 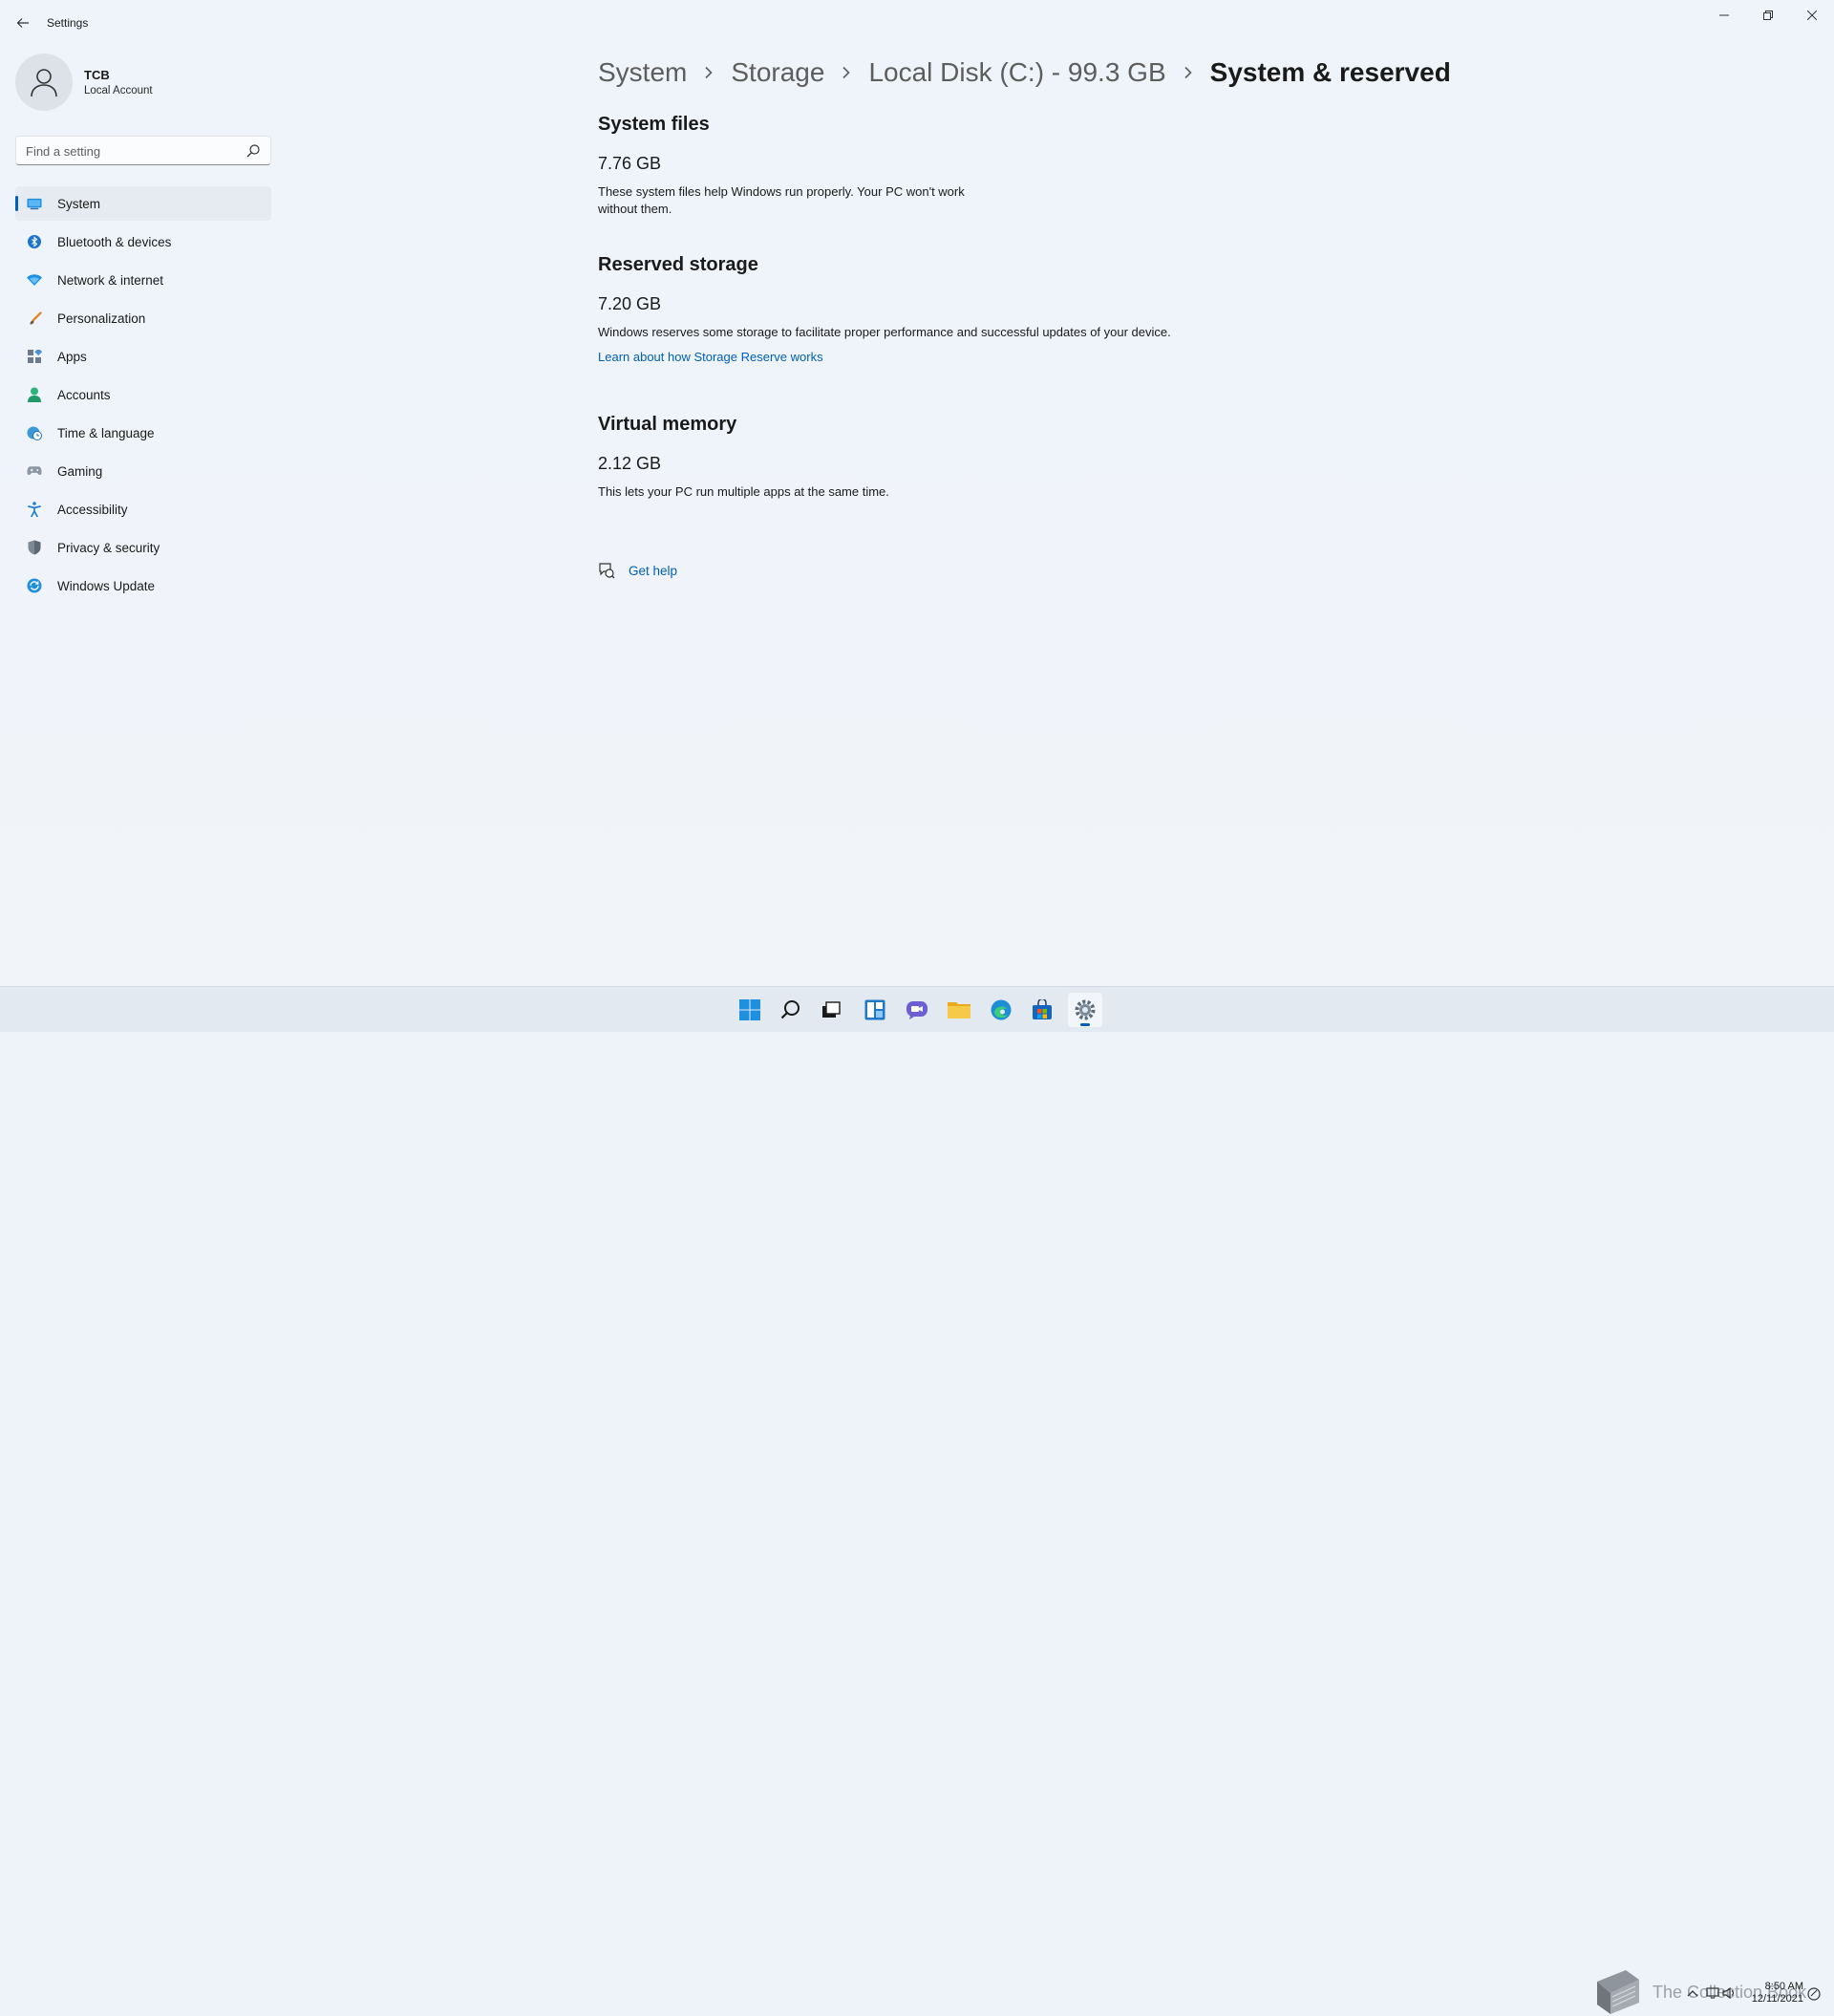 What do you see at coordinates (143, 471) in the screenshot?
I see `sidebar-item-gaming: Gaming` at bounding box center [143, 471].